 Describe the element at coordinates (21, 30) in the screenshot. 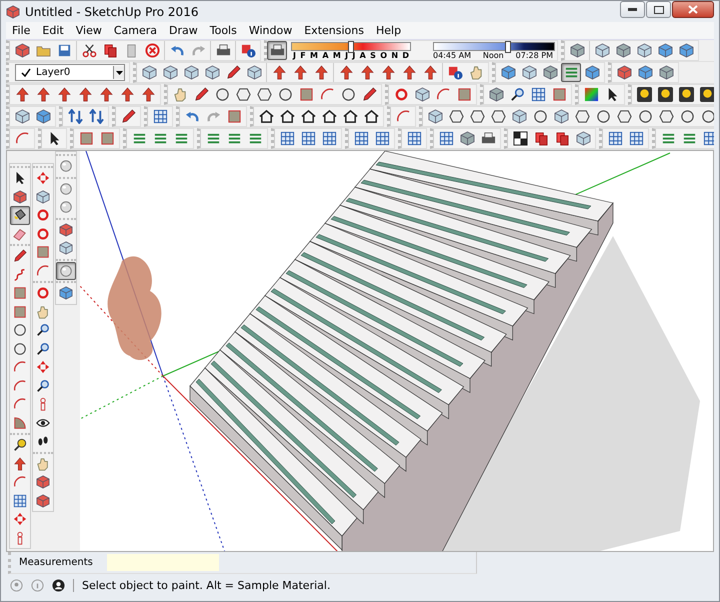

I see `menu-item: File` at that location.